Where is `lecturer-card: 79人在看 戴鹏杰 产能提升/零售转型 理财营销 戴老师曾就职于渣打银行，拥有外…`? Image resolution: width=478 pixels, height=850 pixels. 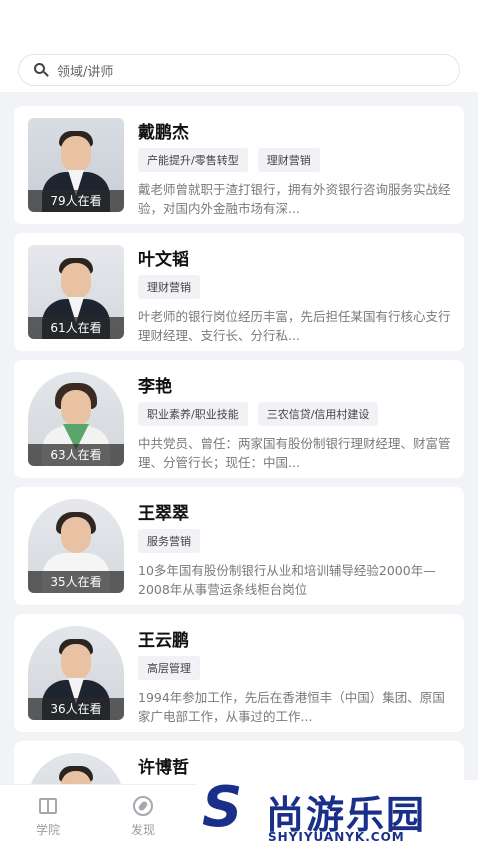
lecturer-card: 79人在看 戴鹏杰 产能提升/零售转型 理财营销 戴老师曾就职于渣打银行，拥有外… is located at coordinates (239, 165).